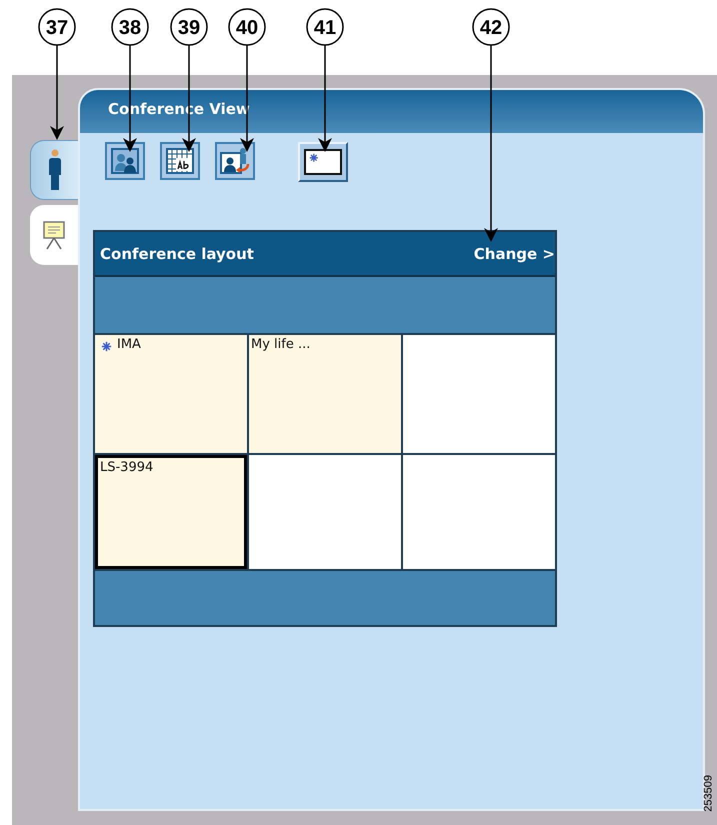 The image size is (717, 825). Describe the element at coordinates (171, 394) in the screenshot. I see `layout-cell: IMA` at that location.